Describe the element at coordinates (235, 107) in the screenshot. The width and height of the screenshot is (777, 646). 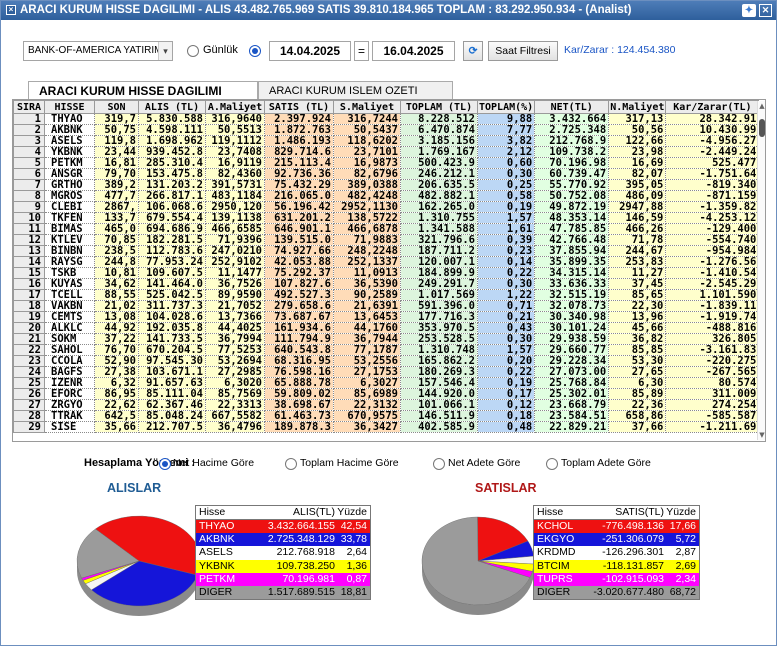
I see `column-header: A.Maliyet` at that location.